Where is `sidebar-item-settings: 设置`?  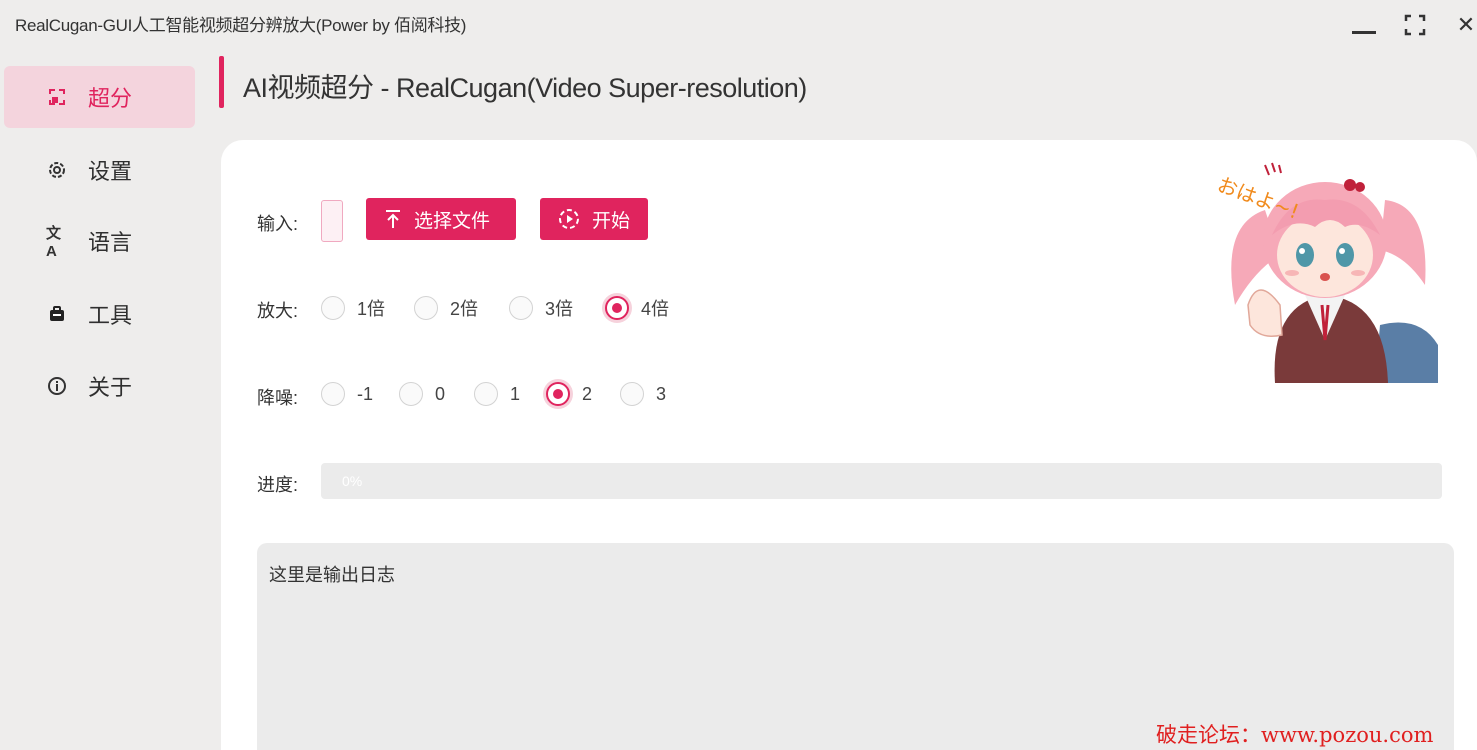 sidebar-item-settings: 设置 is located at coordinates (99, 170).